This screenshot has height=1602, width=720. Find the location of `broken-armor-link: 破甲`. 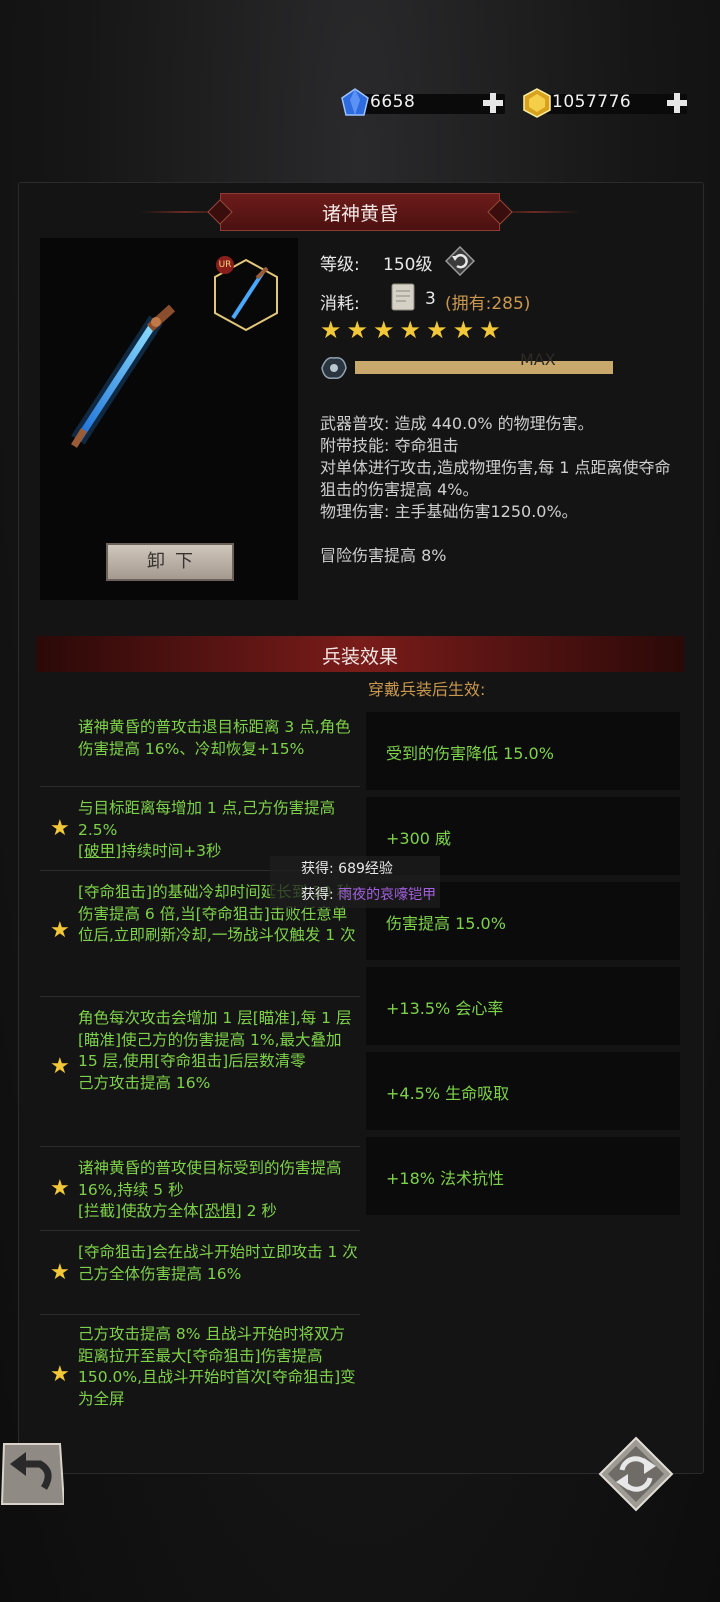

broken-armor-link: 破甲 is located at coordinates (99, 851).